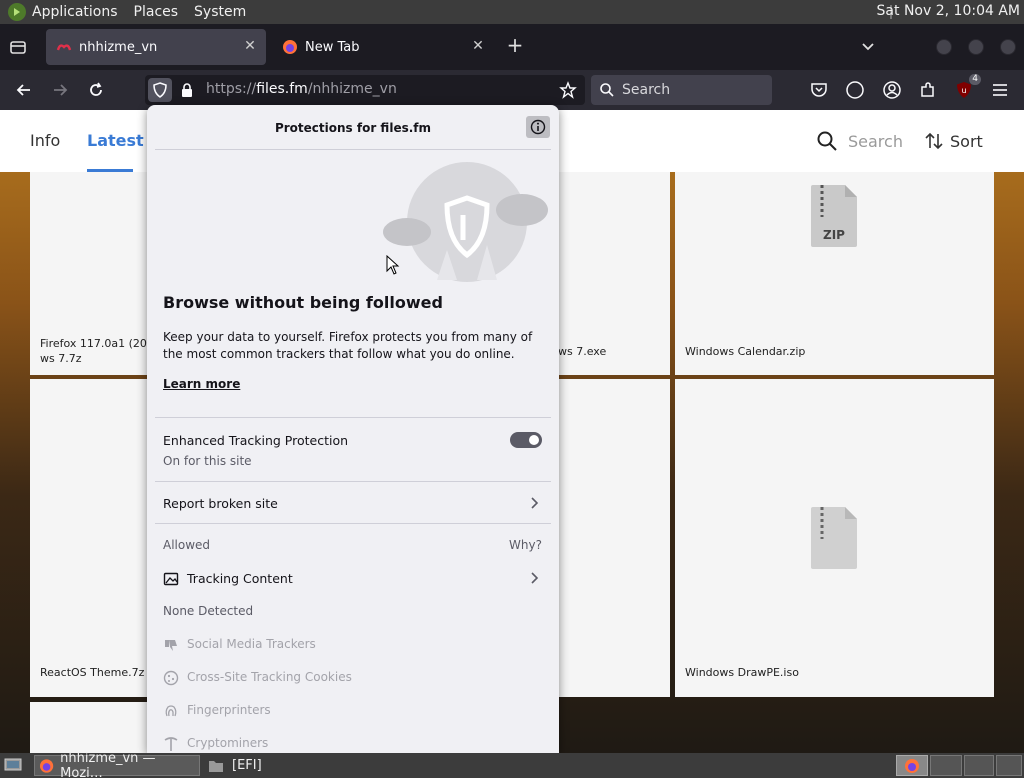  Describe the element at coordinates (976, 47) in the screenshot. I see `maximize-window-button` at that location.